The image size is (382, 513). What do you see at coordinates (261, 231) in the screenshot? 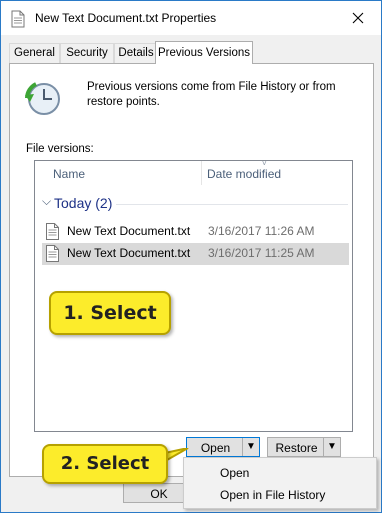
I see `file-date: 3/16/2017 11:26 AM` at bounding box center [261, 231].